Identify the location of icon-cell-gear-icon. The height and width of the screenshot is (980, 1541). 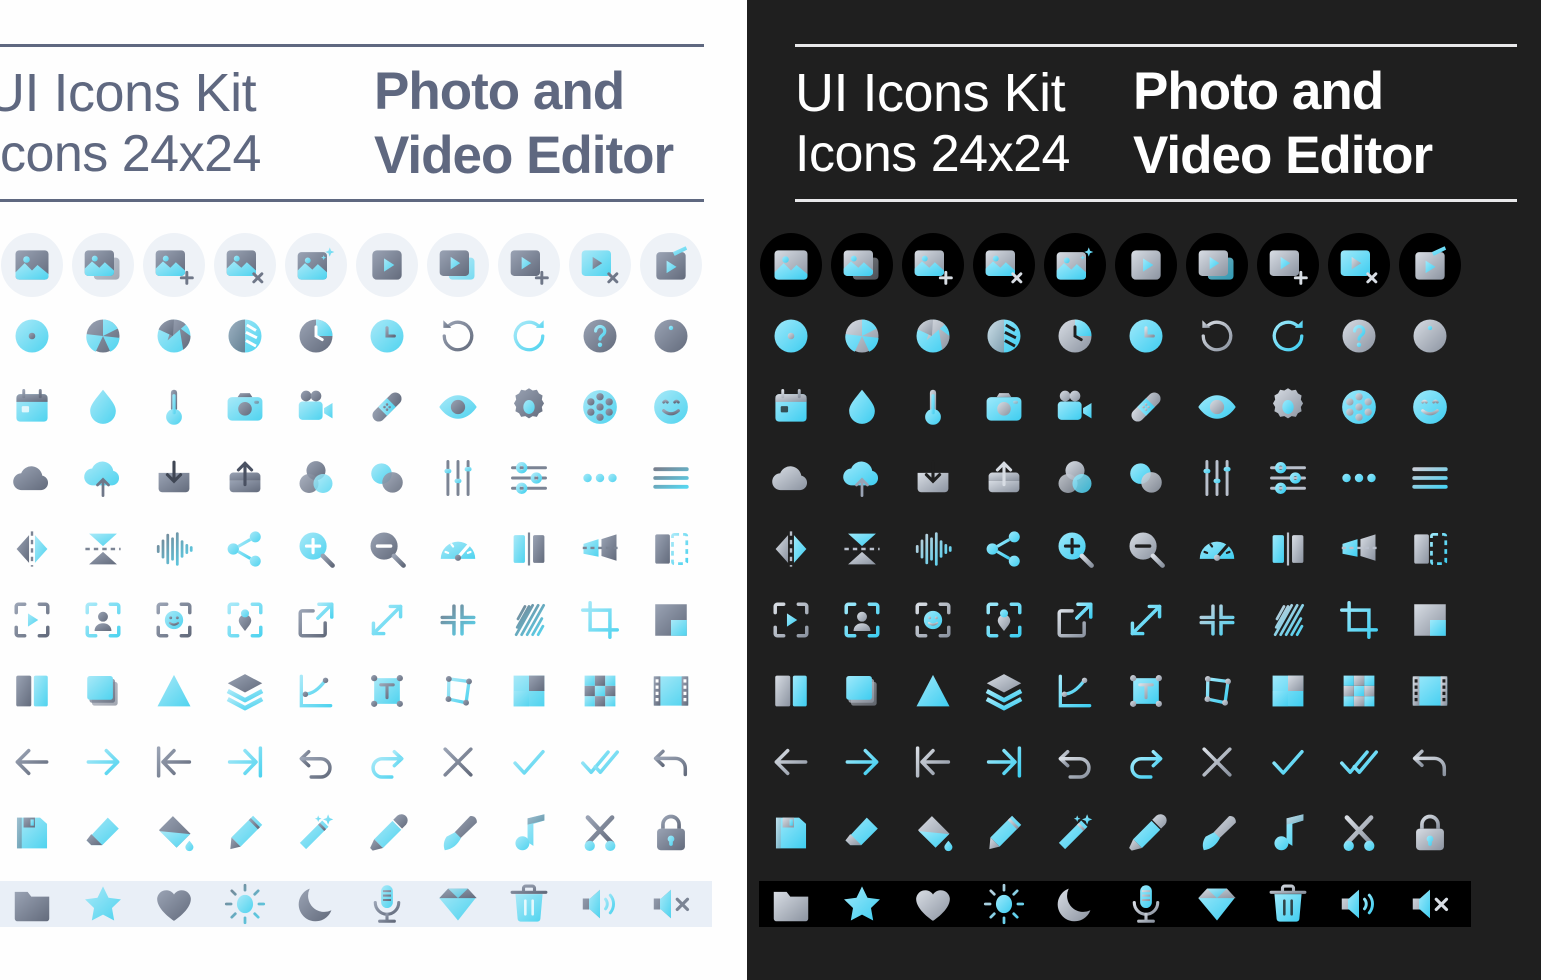
(529, 407).